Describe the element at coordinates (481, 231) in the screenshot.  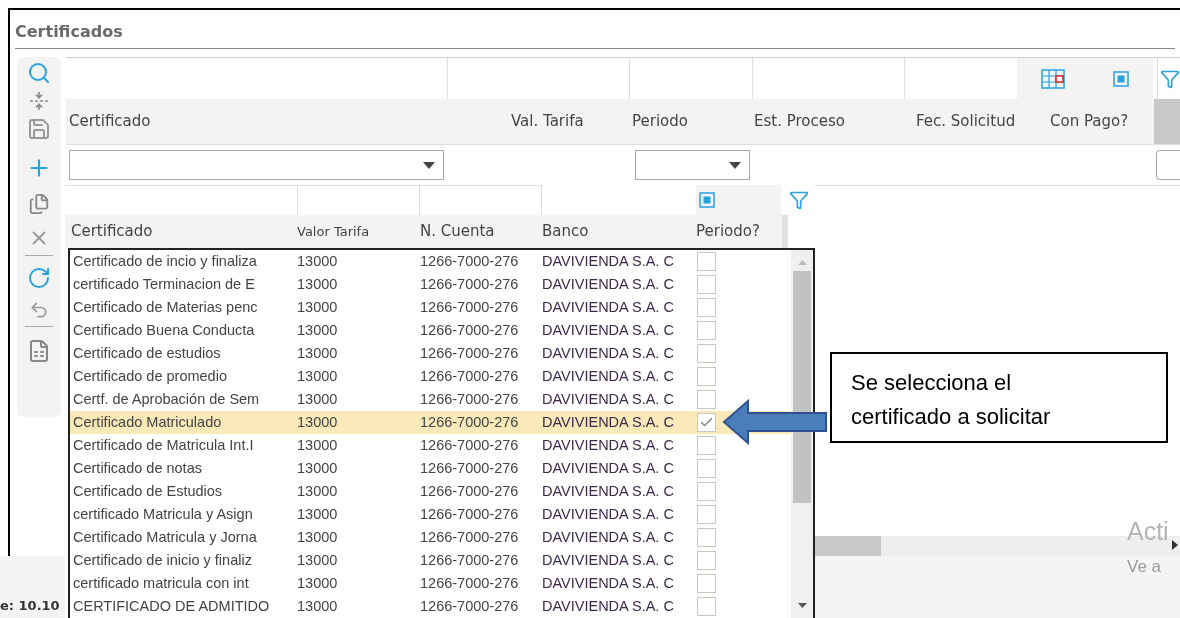
I see `column-header: N. Cuenta` at that location.